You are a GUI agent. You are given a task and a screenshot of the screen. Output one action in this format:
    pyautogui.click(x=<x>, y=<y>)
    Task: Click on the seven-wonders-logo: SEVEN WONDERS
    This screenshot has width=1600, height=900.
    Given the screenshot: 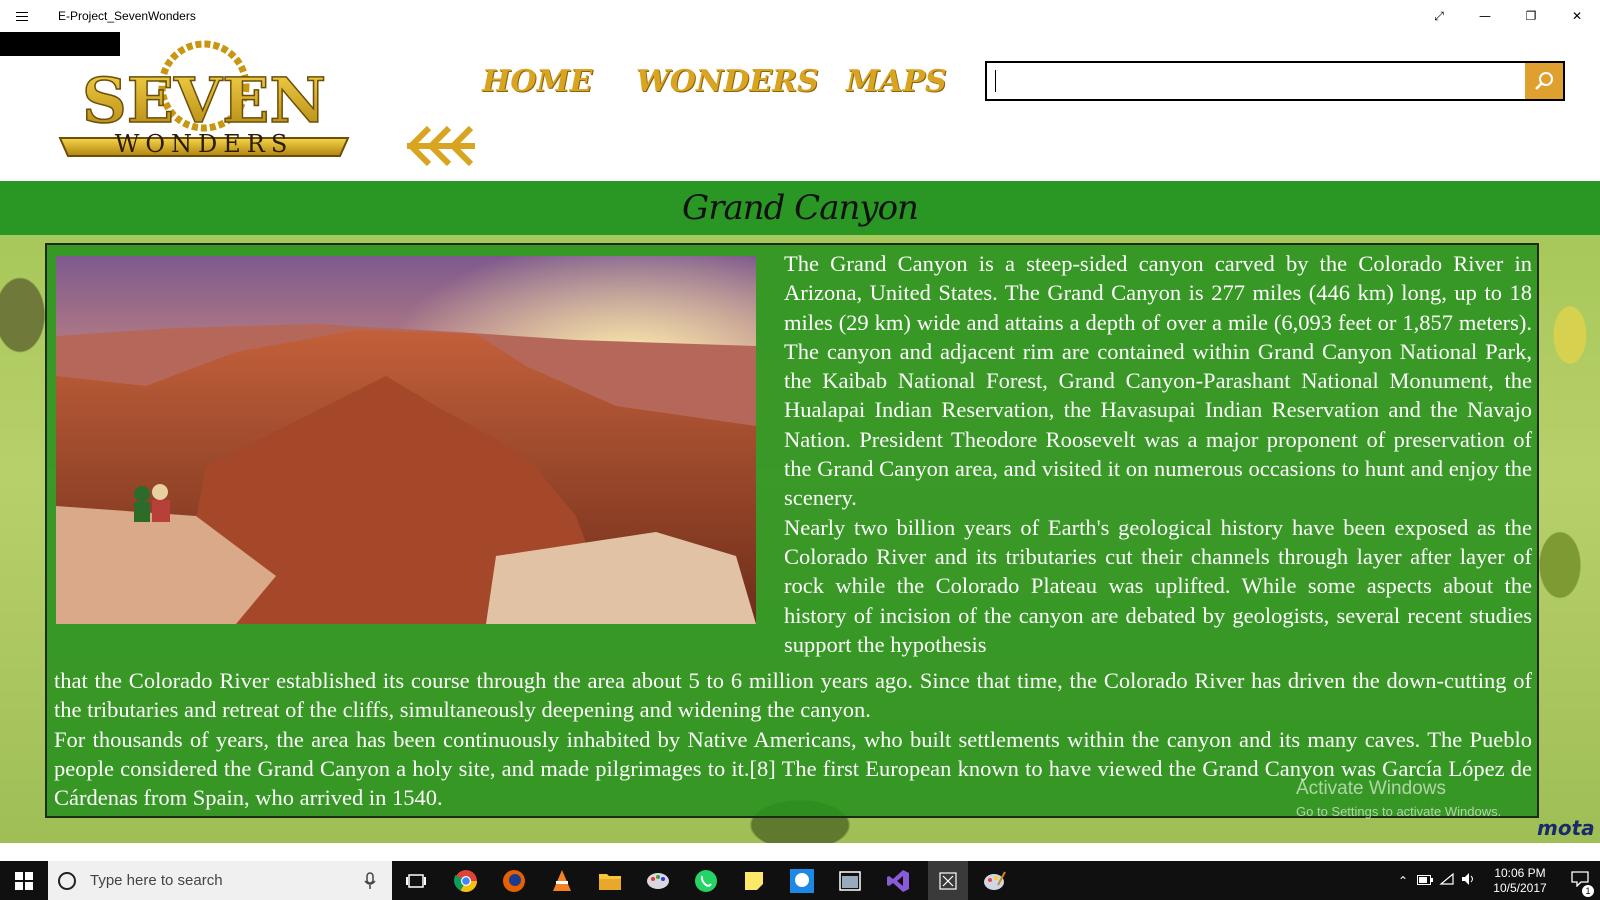 What is the action you would take?
    pyautogui.click(x=204, y=100)
    